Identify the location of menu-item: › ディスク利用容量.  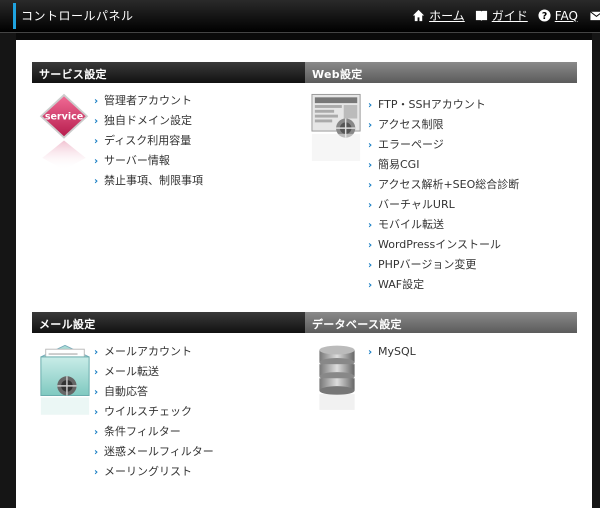
(148, 144).